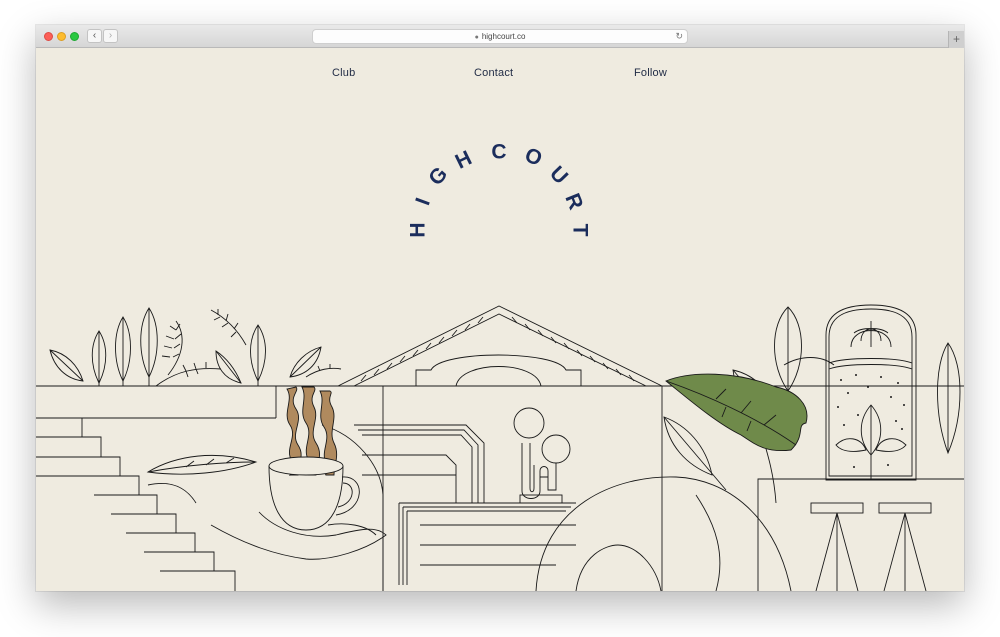 This screenshot has height=637, width=1000. I want to click on arched-window, so click(871, 392).